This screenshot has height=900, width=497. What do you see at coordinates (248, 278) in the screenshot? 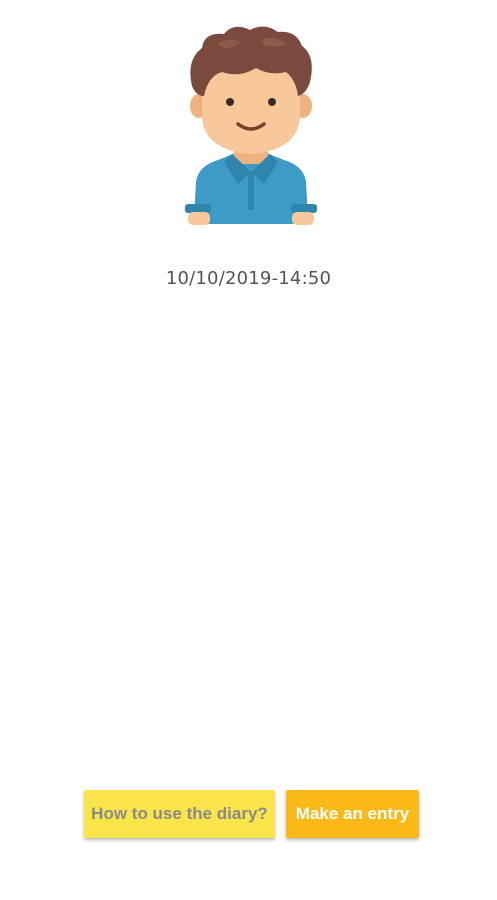
I see `entry-timestamp: 10/10/2019-14:50` at bounding box center [248, 278].